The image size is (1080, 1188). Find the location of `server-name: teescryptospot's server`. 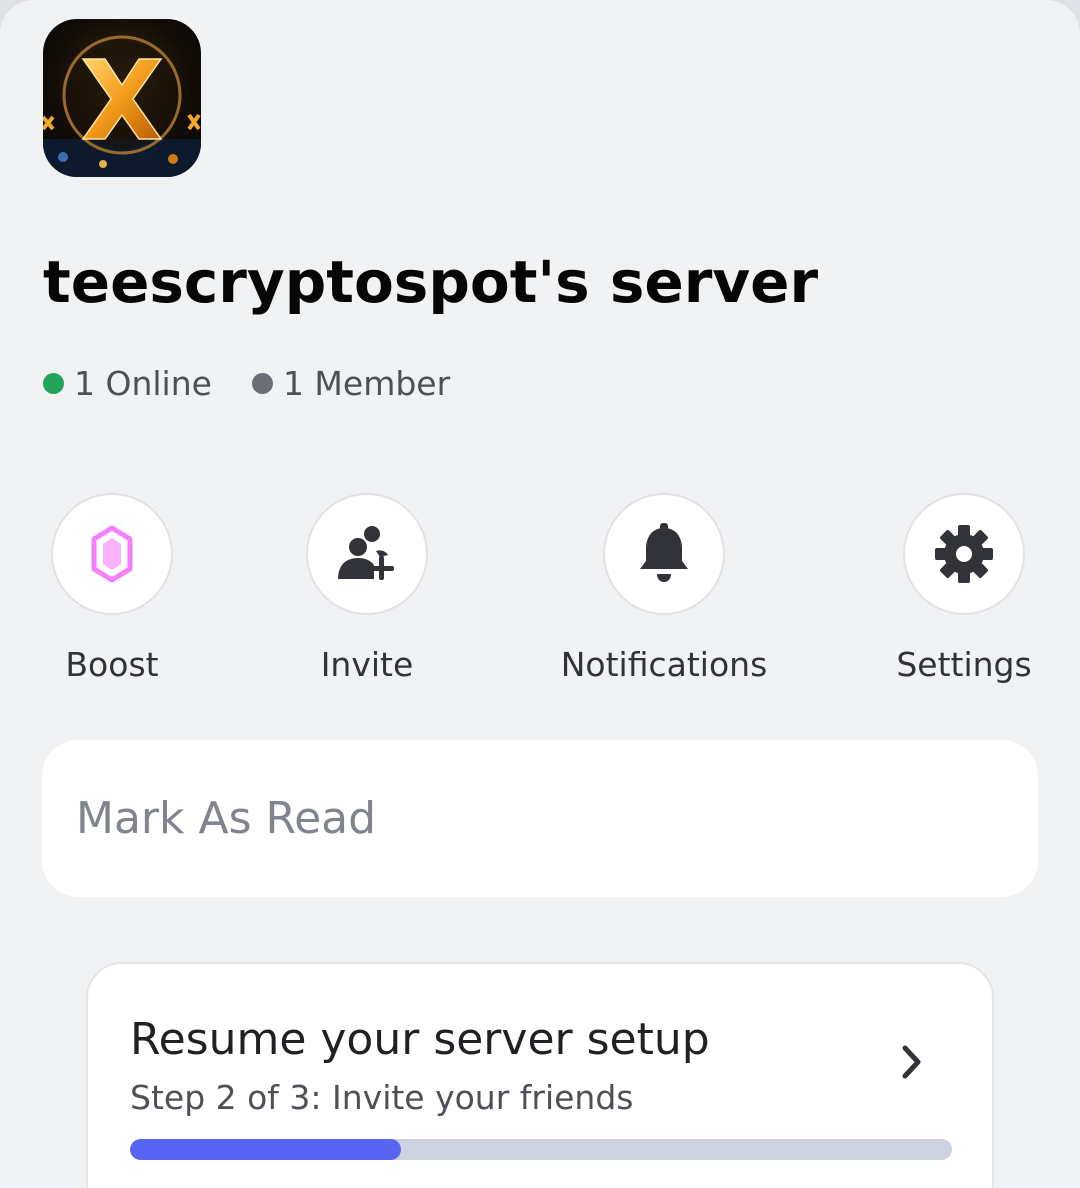

server-name: teescryptospot's server is located at coordinates (431, 282).